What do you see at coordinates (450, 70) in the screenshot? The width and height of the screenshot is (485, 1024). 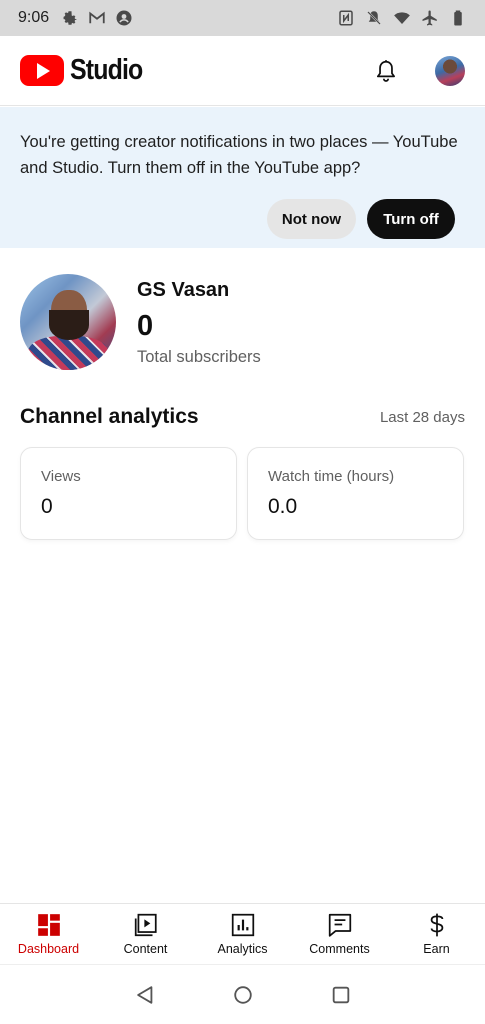 I see `account-avatar` at bounding box center [450, 70].